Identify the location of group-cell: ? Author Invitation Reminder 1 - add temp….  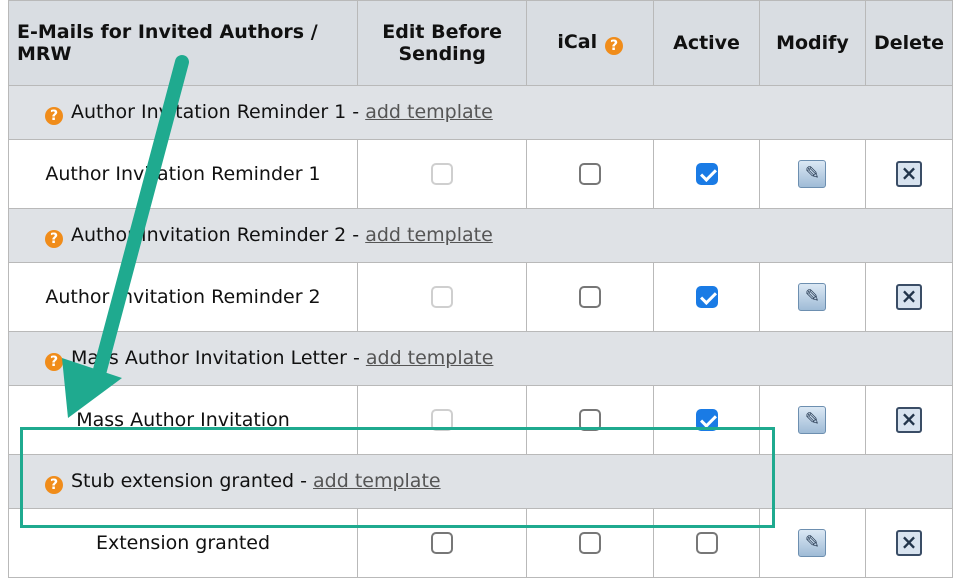
(480, 112).